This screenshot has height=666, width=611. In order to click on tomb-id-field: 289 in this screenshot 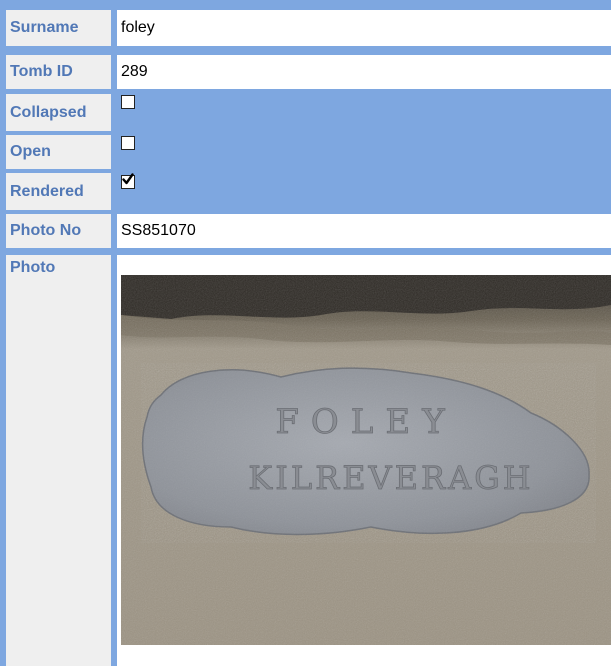, I will do `click(364, 72)`.